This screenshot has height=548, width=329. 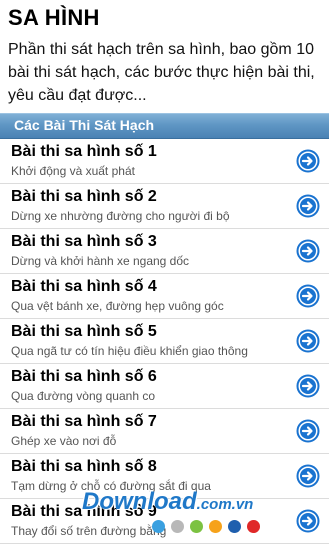 I want to click on list-item-title: Bài thi sa hình số 5, so click(x=84, y=331).